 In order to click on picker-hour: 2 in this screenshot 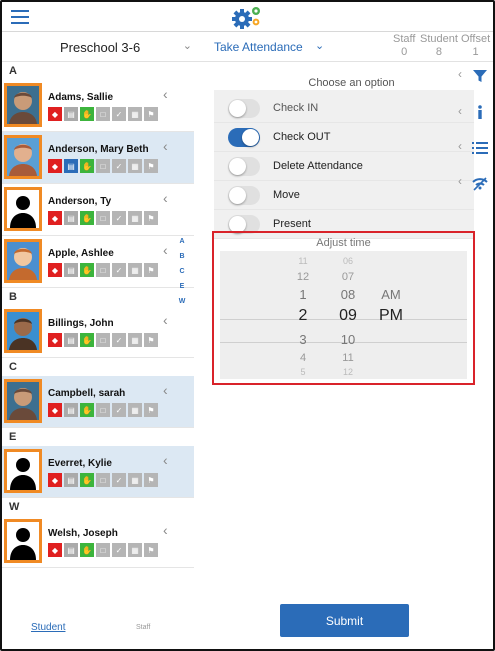, I will do `click(303, 316)`.